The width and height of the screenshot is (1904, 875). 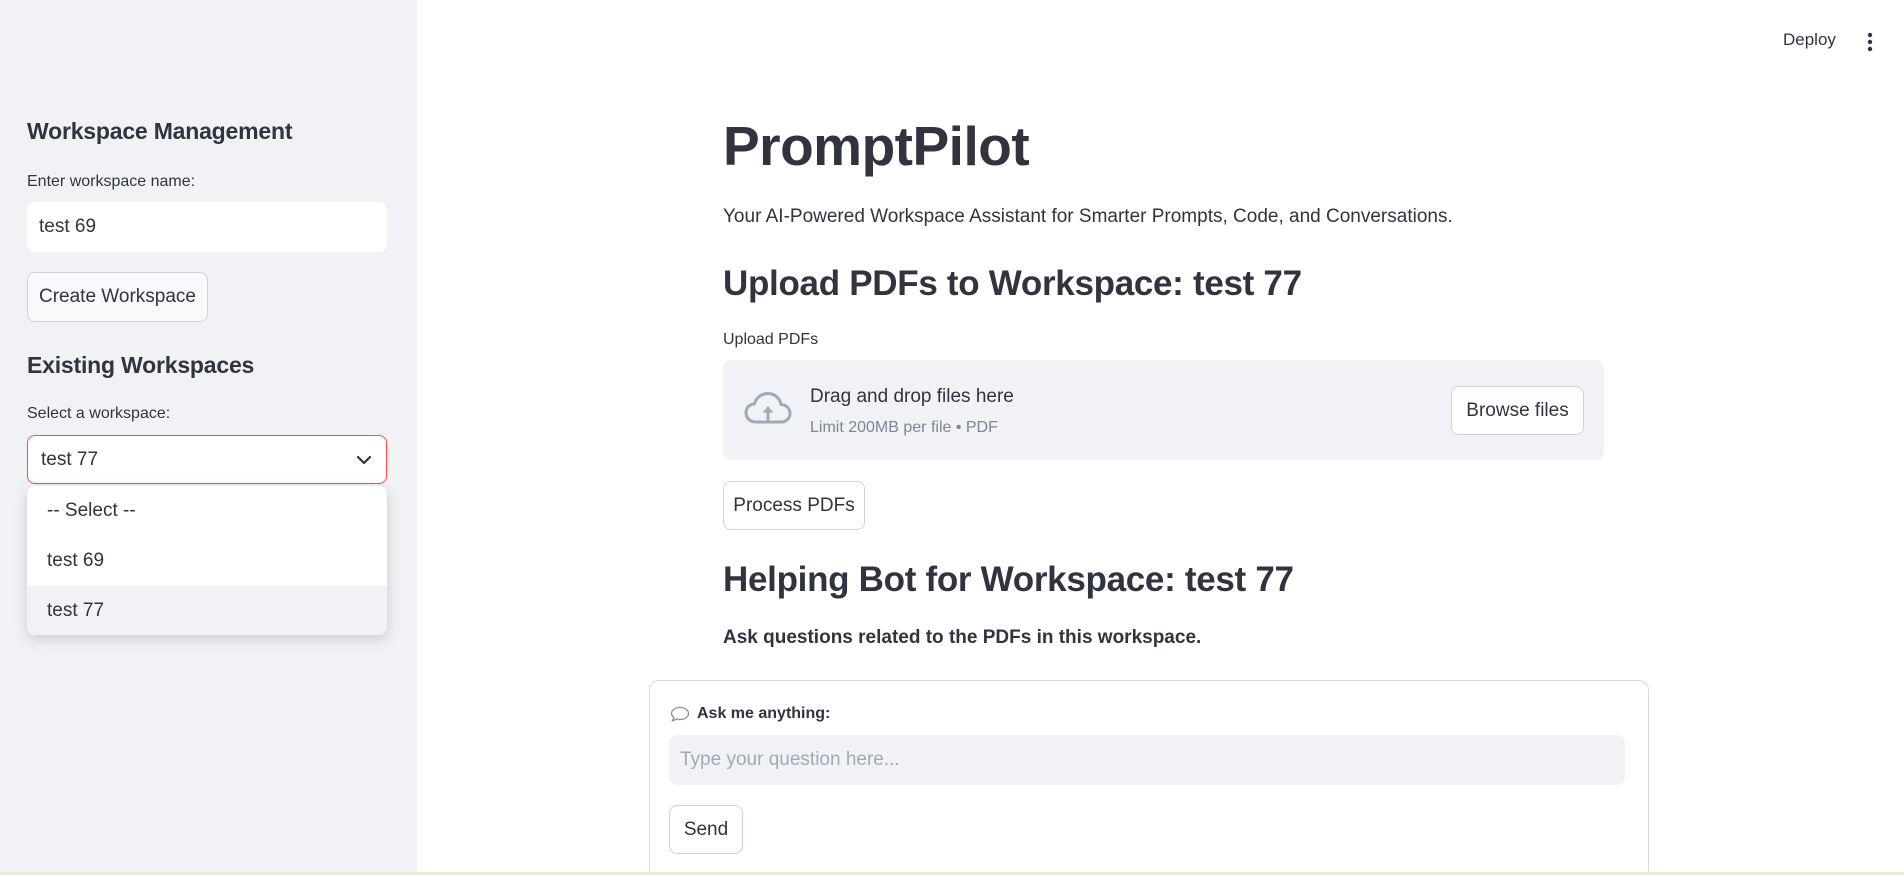 I want to click on page-title: PromptPilot, so click(x=876, y=146).